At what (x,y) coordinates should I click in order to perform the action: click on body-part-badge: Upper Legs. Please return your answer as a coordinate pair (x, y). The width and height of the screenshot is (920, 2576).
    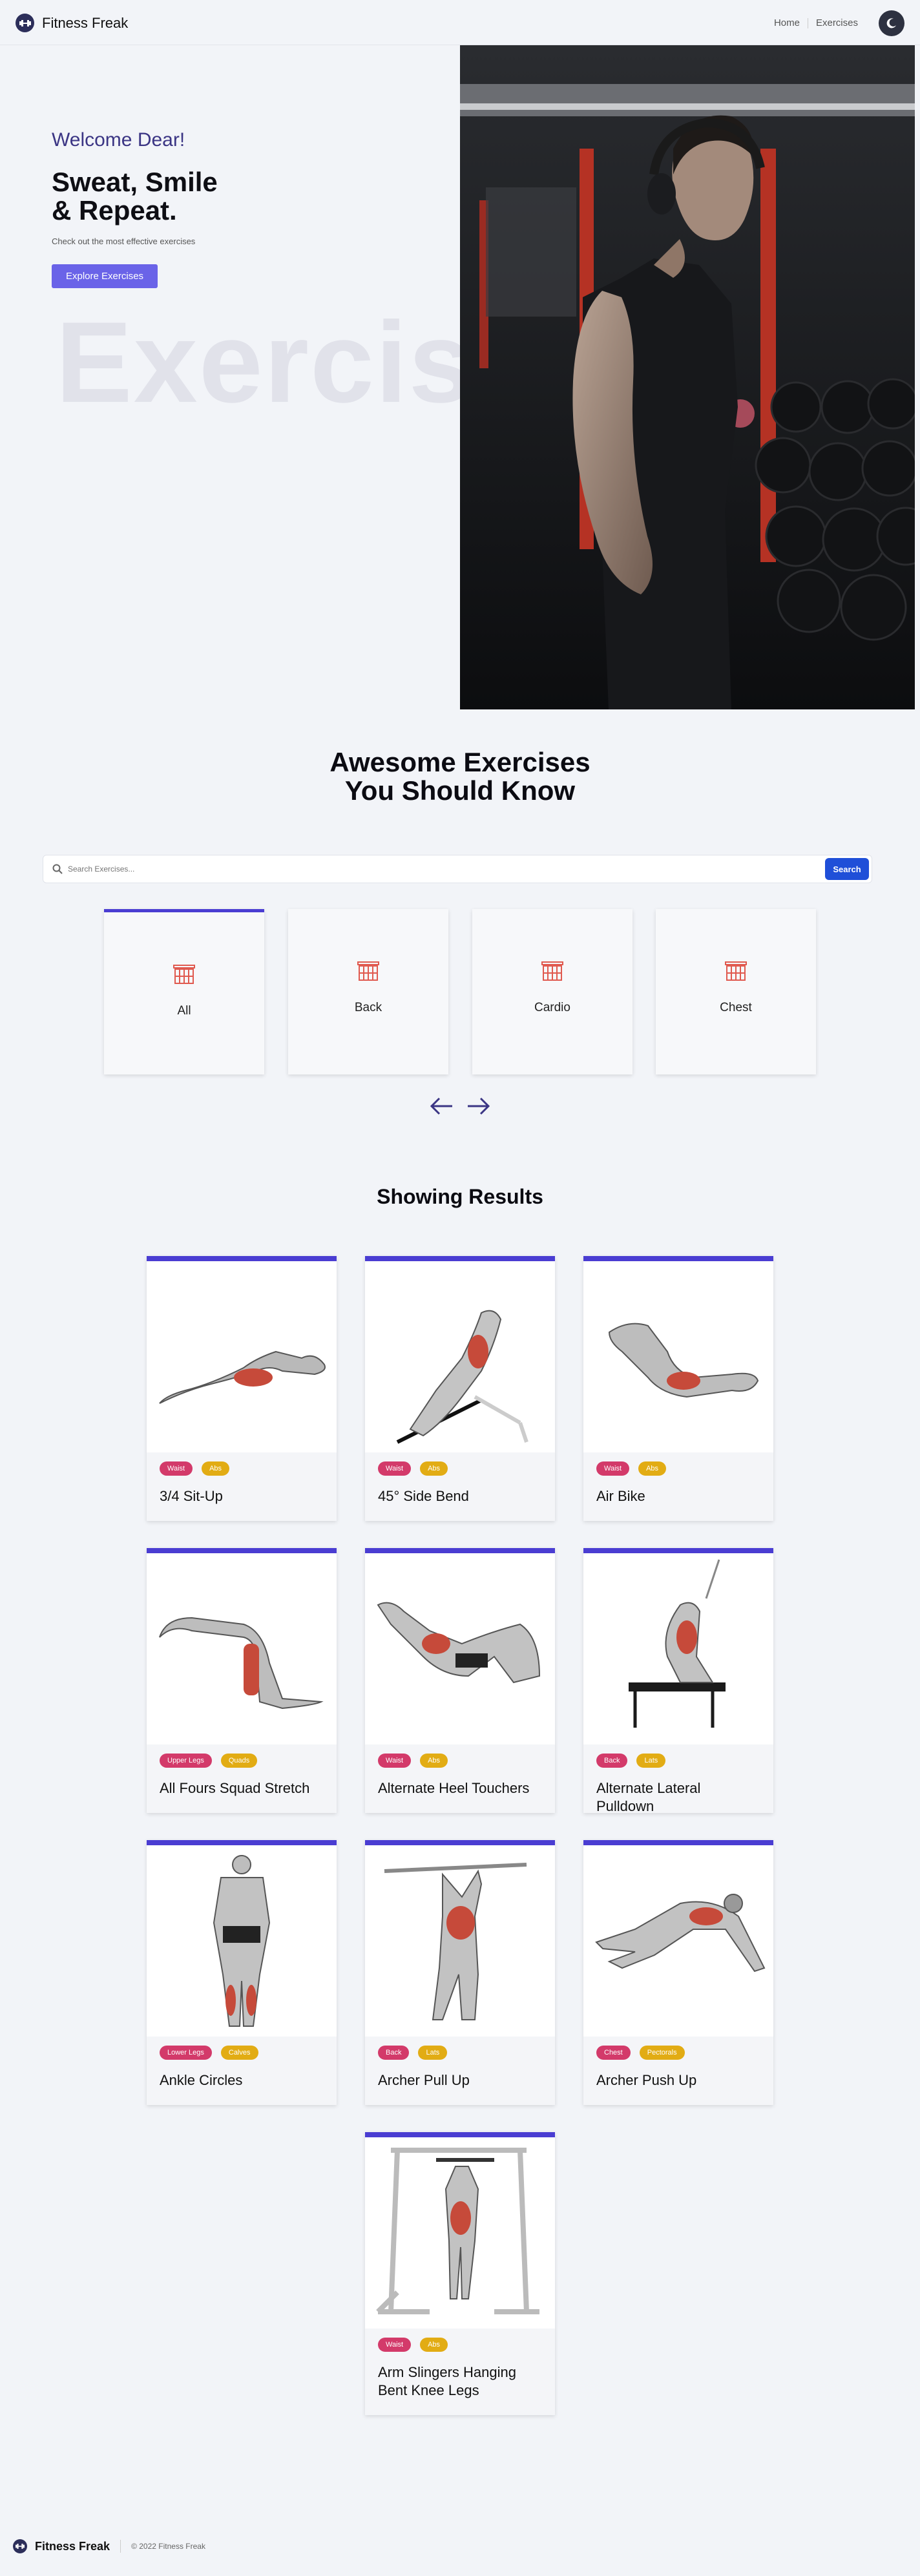
    Looking at the image, I should click on (186, 1761).